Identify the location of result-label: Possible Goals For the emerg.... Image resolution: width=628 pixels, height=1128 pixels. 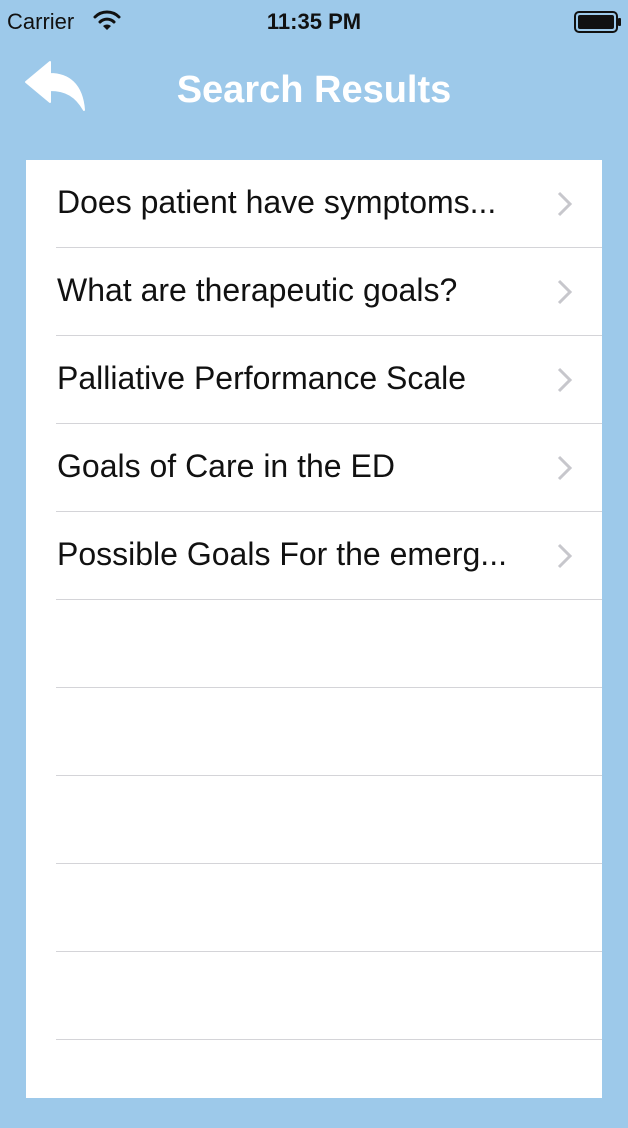
(282, 554).